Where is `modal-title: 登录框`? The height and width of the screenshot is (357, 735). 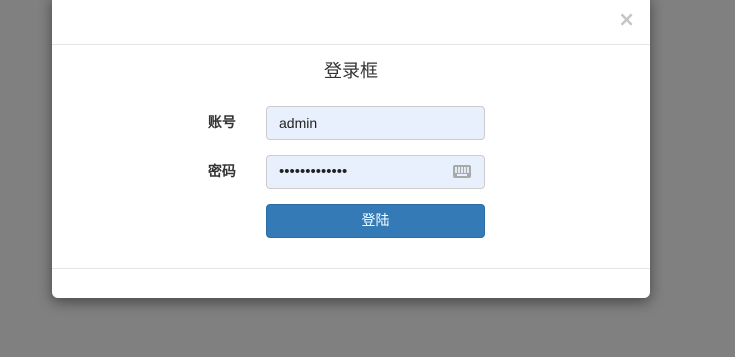
modal-title: 登录框 is located at coordinates (351, 71).